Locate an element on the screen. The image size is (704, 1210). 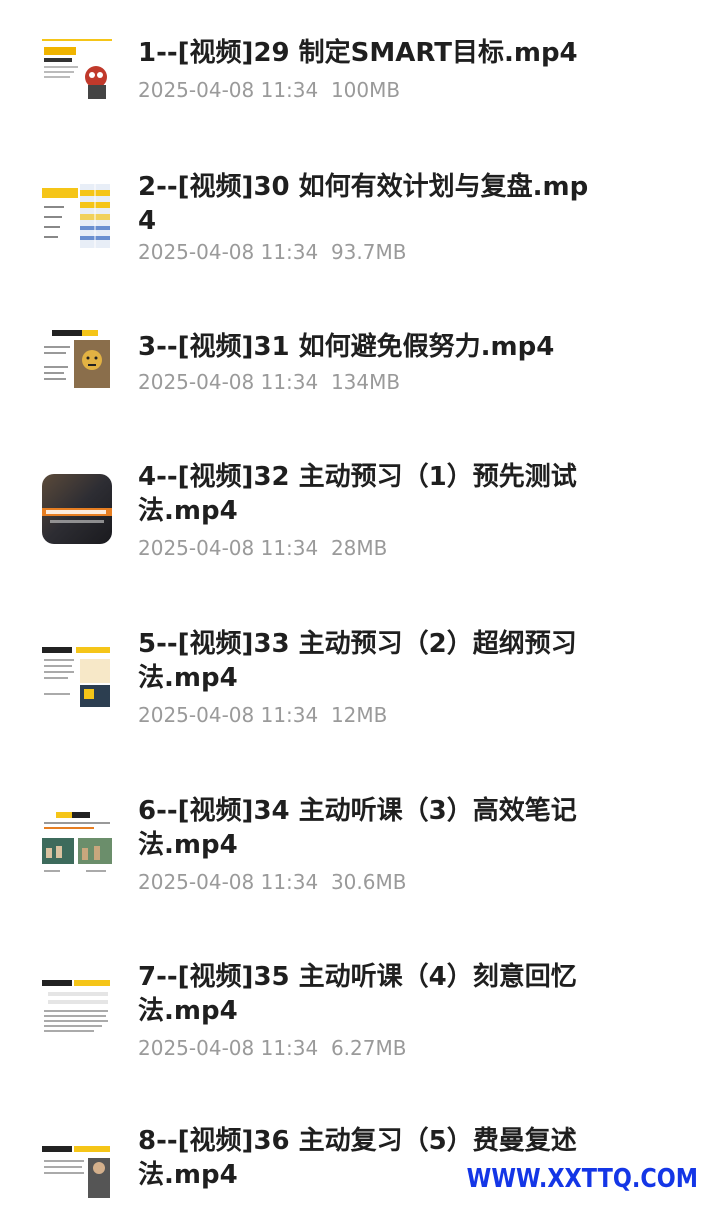
file-name: 7--[视频]35 主动听课（4）刻意回忆 法.mp4 is located at coordinates (357, 994).